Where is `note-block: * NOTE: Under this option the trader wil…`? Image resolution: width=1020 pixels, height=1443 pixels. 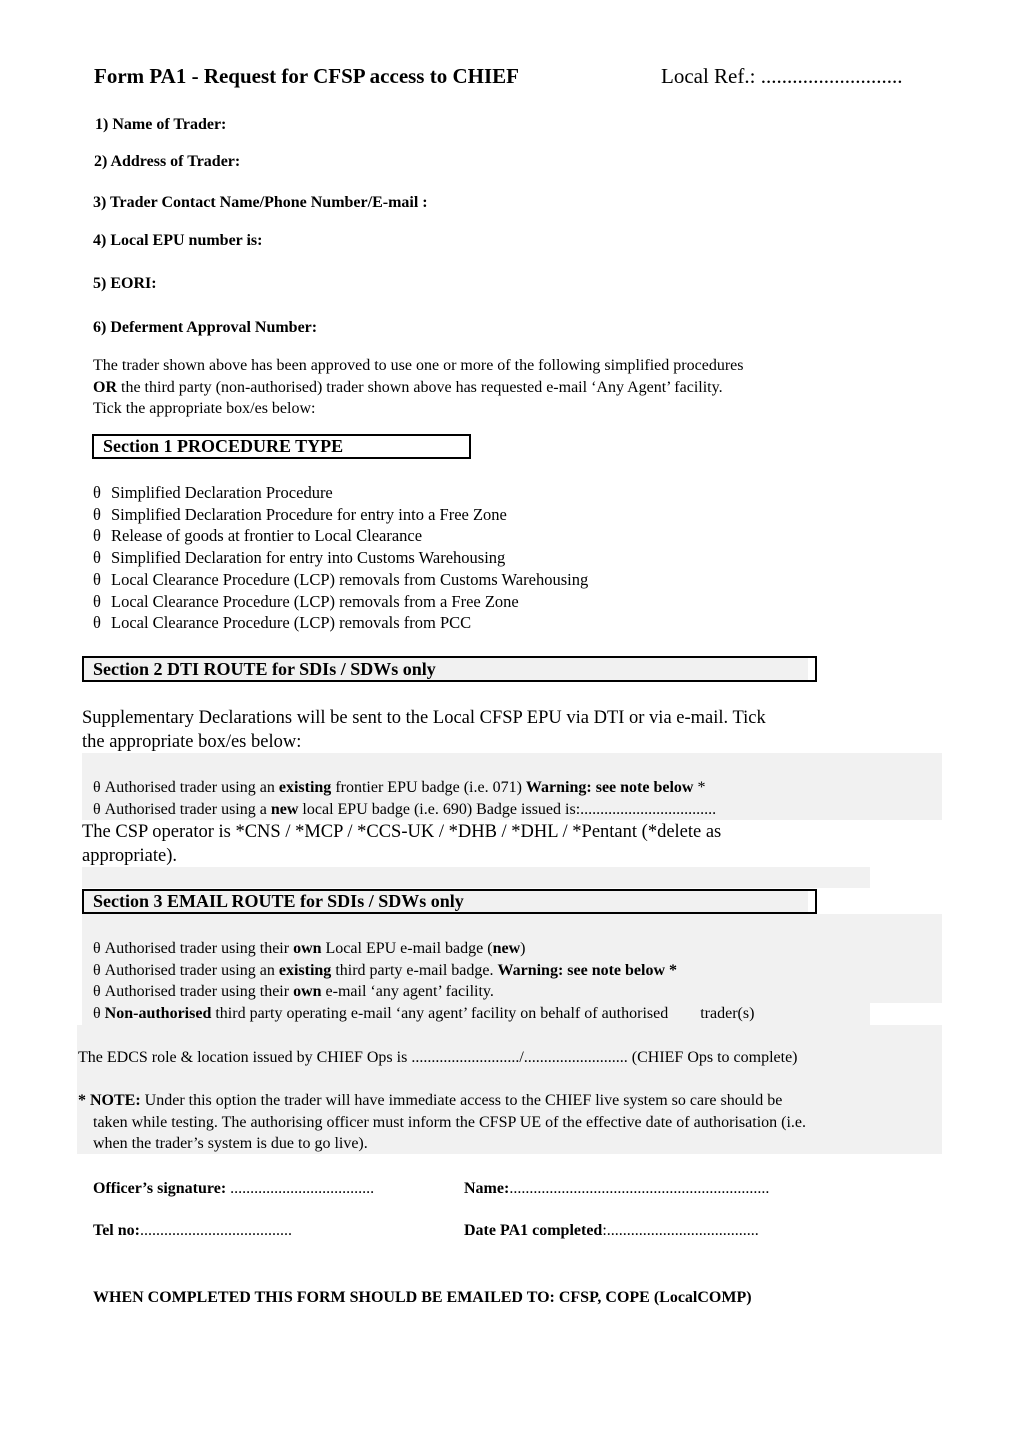
note-block: * NOTE: Under this option the trader wil… is located at coordinates (442, 1122).